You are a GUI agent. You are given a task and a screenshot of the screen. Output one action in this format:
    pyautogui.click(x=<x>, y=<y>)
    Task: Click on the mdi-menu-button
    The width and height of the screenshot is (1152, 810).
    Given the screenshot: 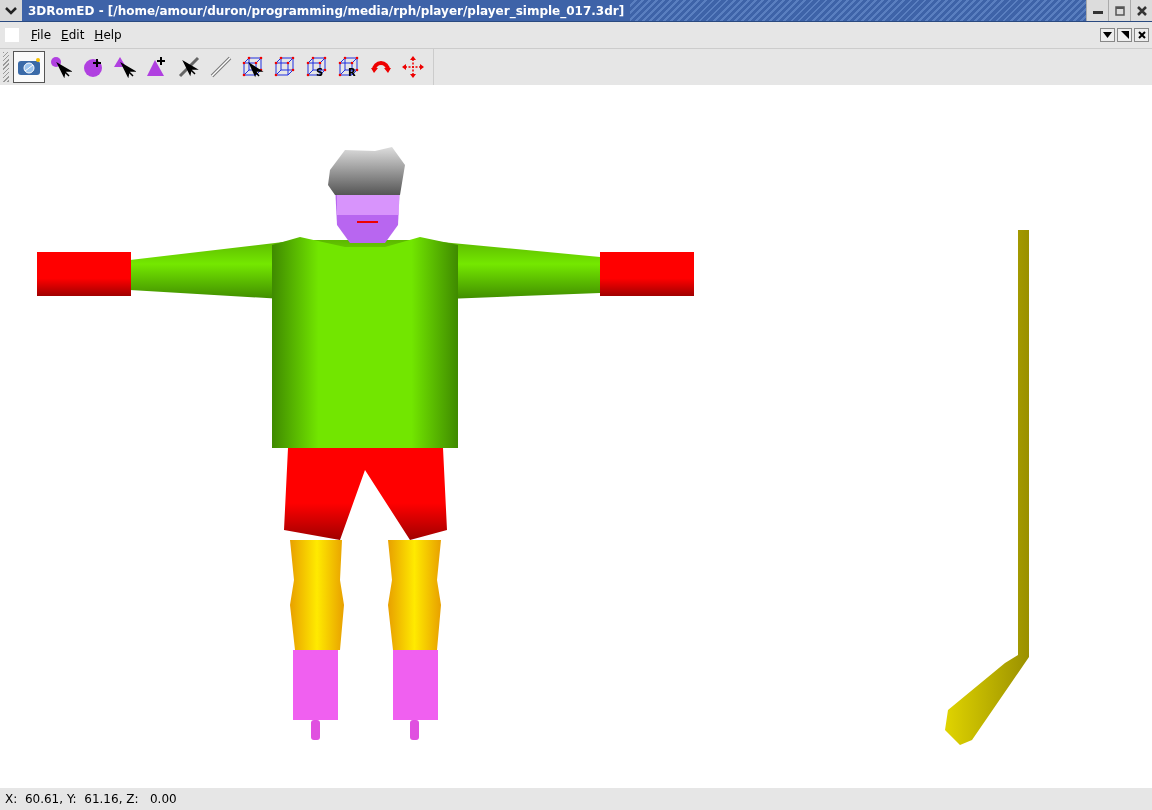 What is the action you would take?
    pyautogui.click(x=1107, y=35)
    